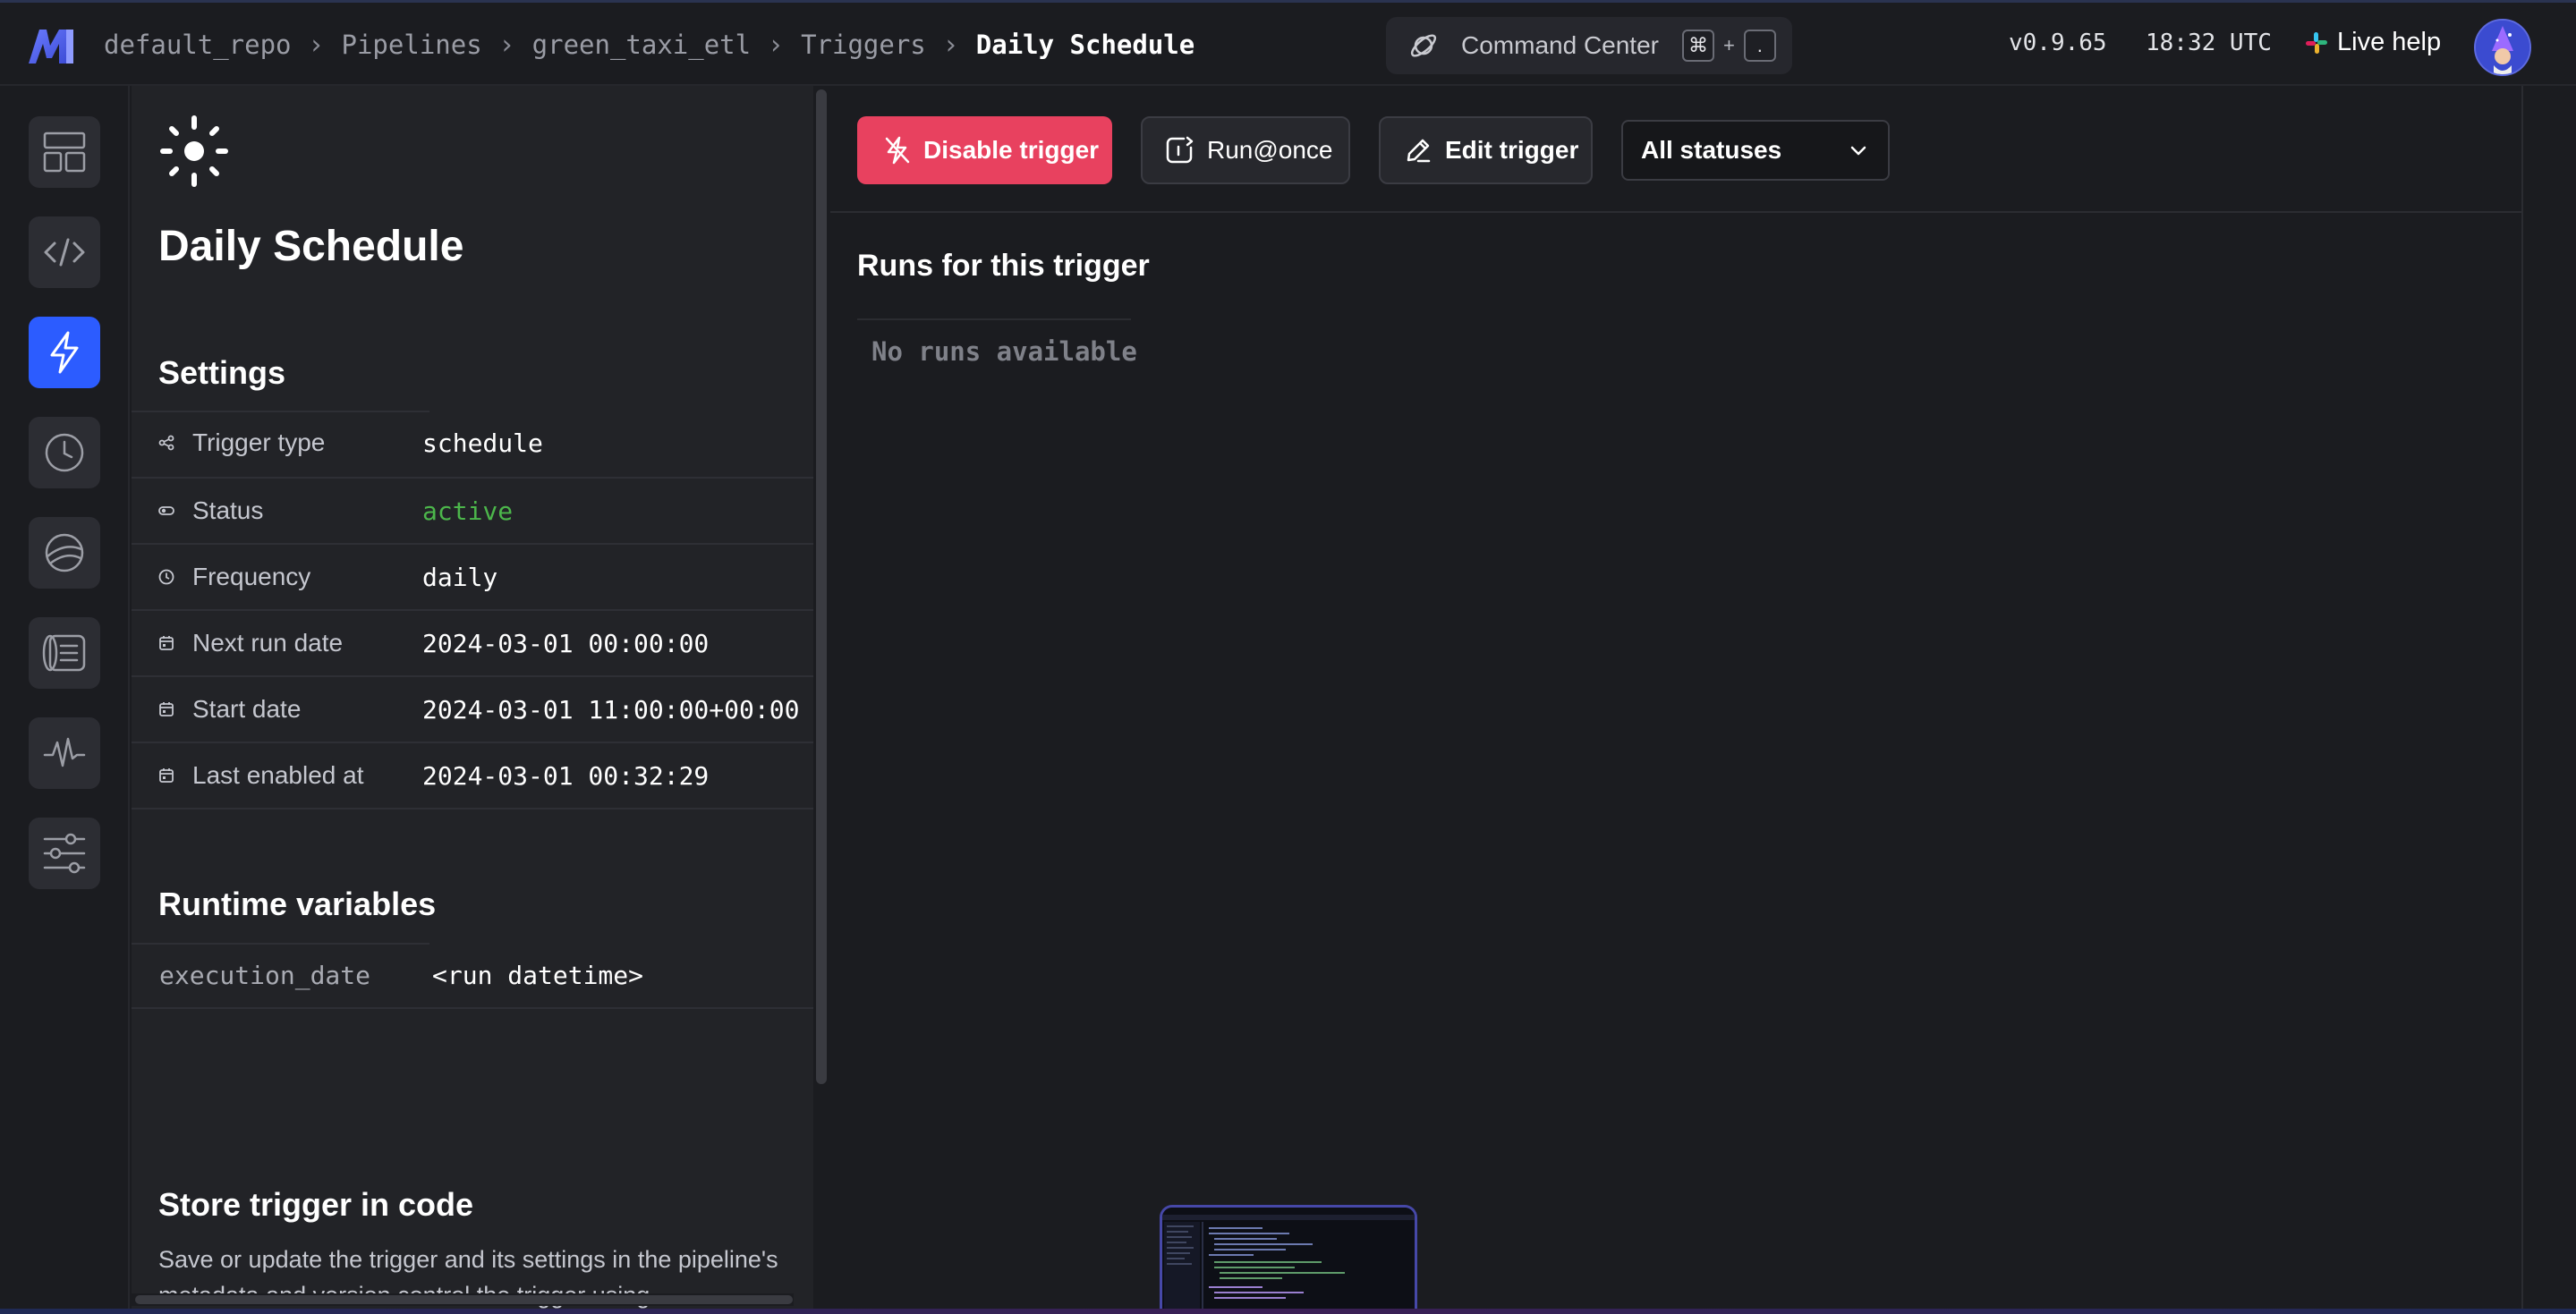  I want to click on editor-preview-image, so click(1288, 1261).